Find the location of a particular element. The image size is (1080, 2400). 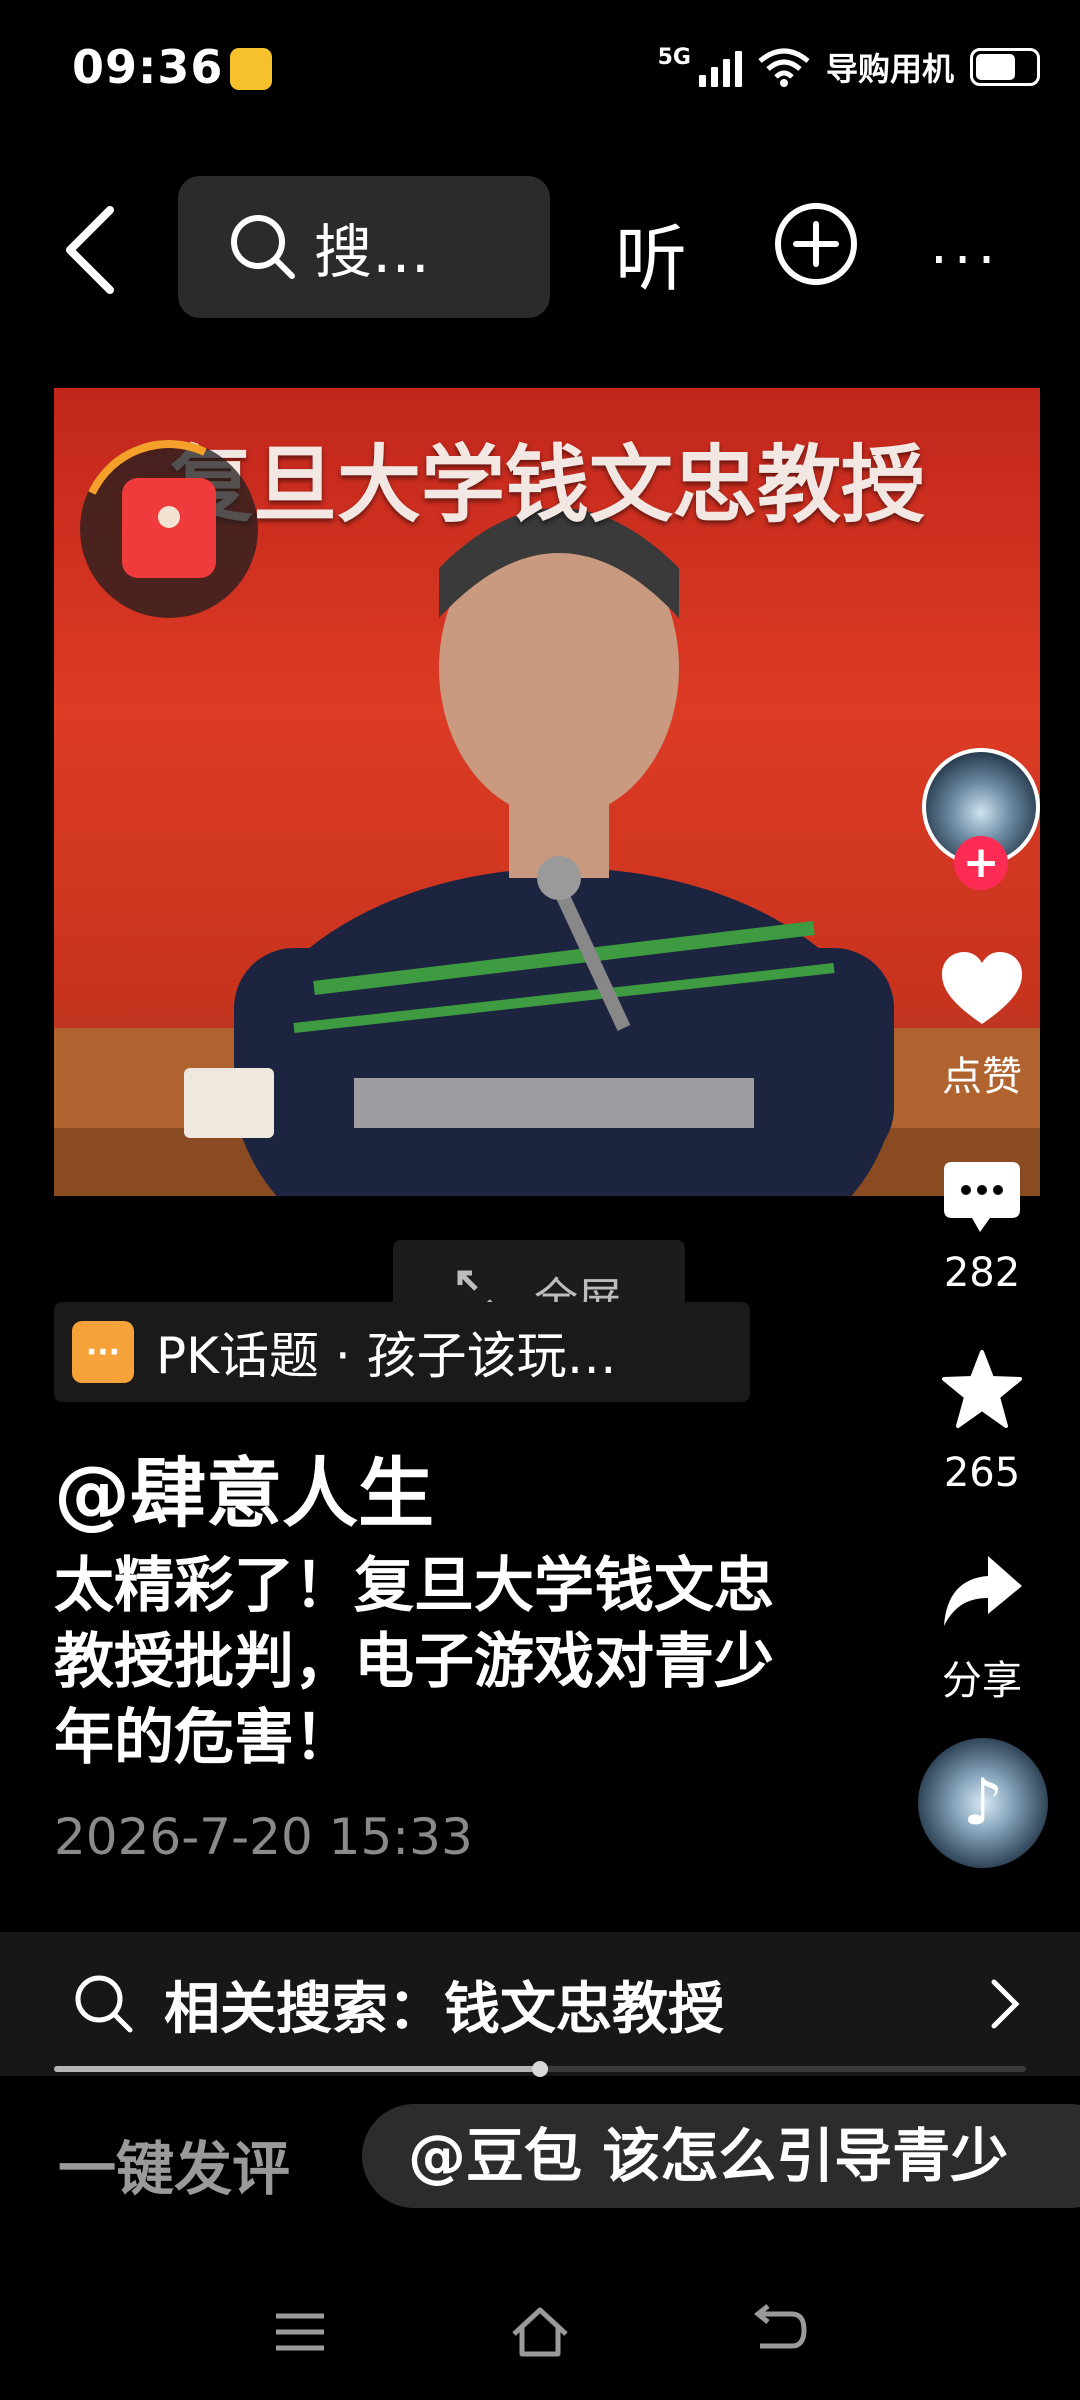

listen-button: 听 is located at coordinates (651, 252).